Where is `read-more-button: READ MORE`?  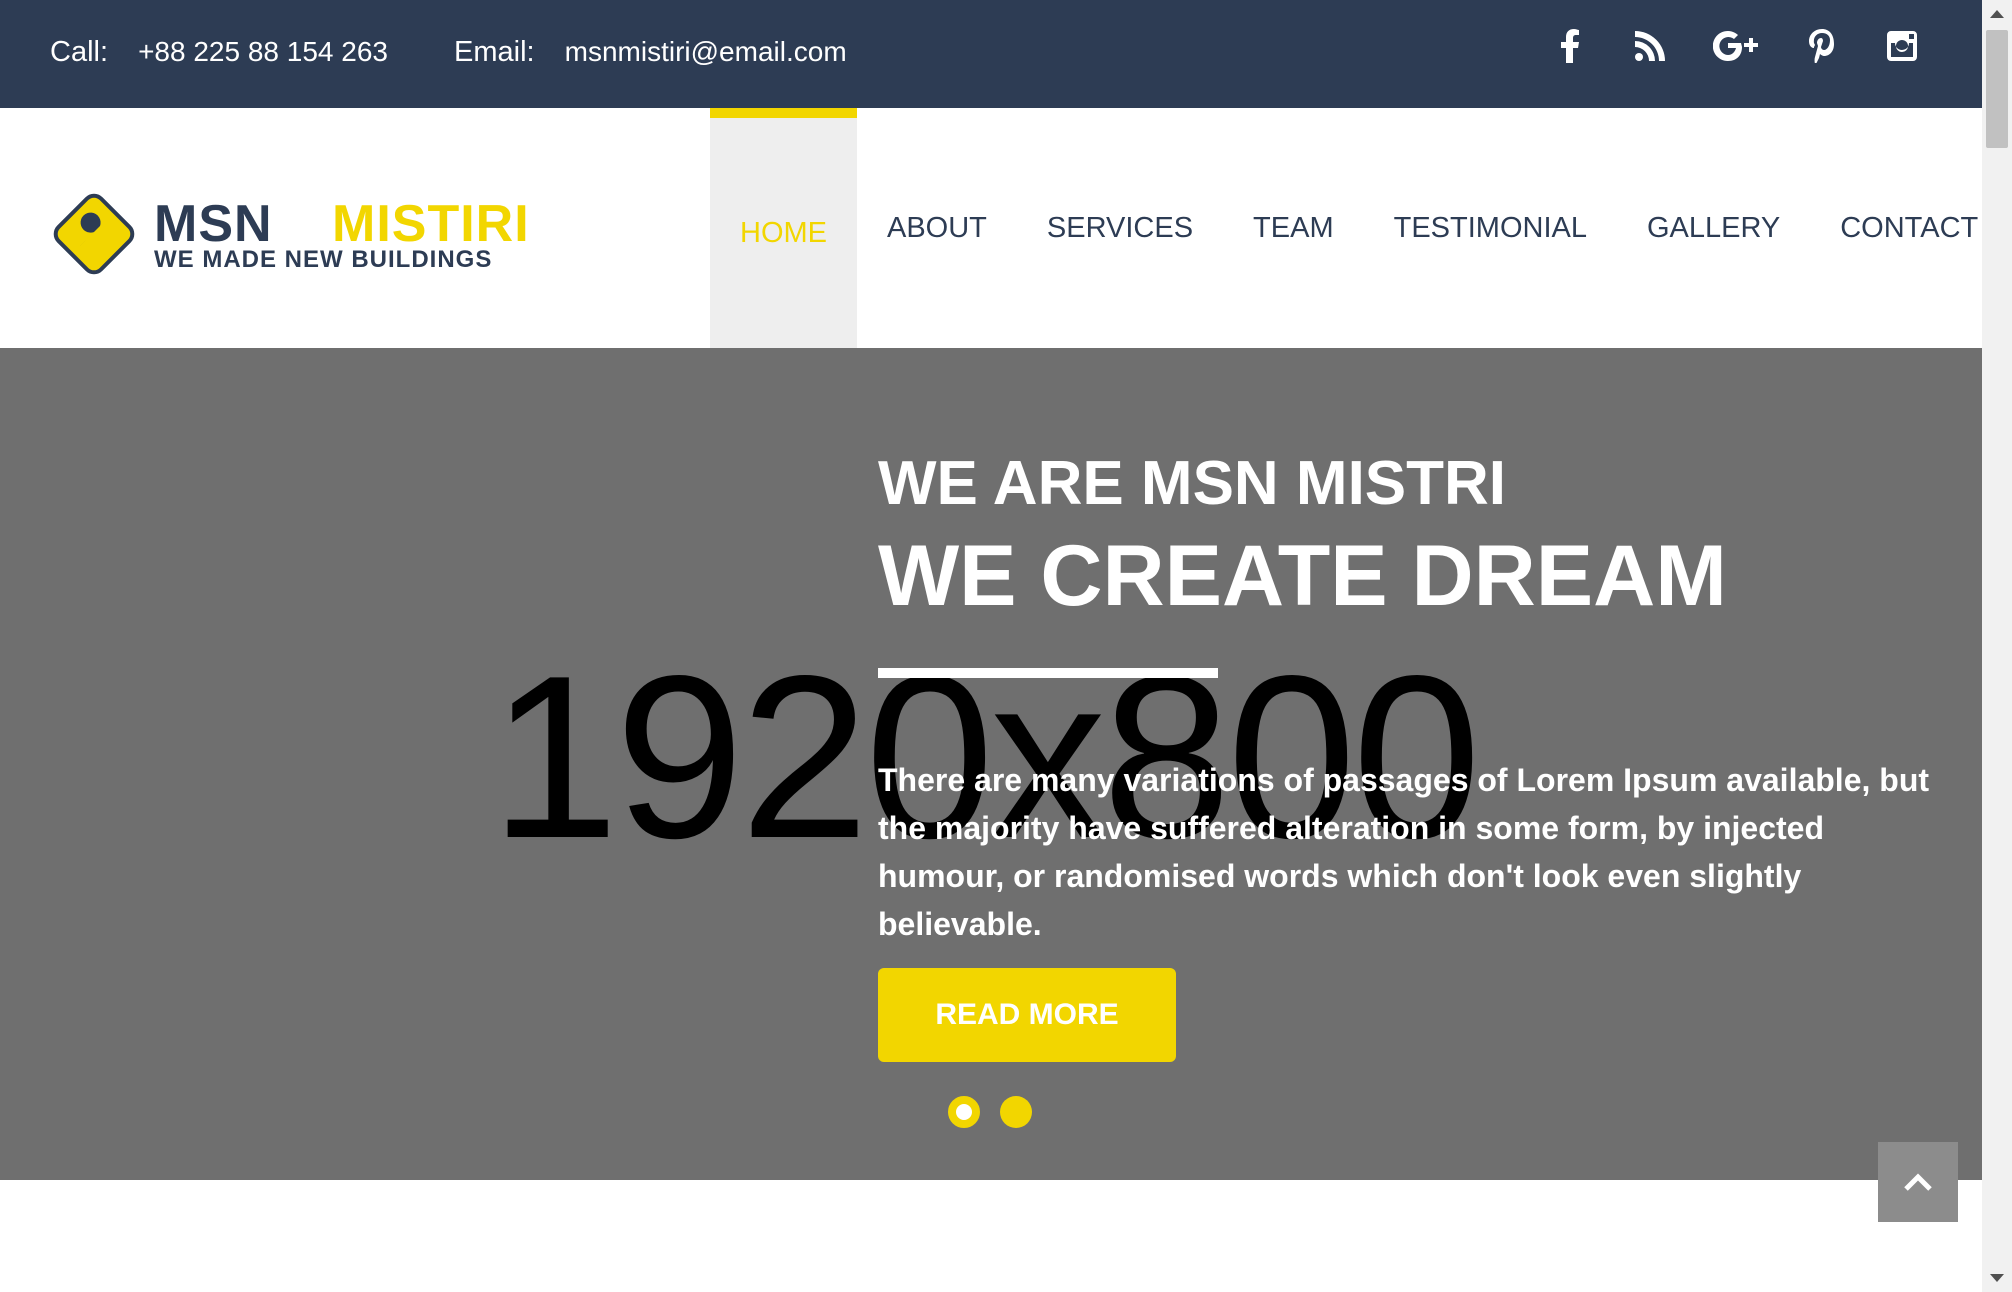
read-more-button: READ MORE is located at coordinates (1027, 1015).